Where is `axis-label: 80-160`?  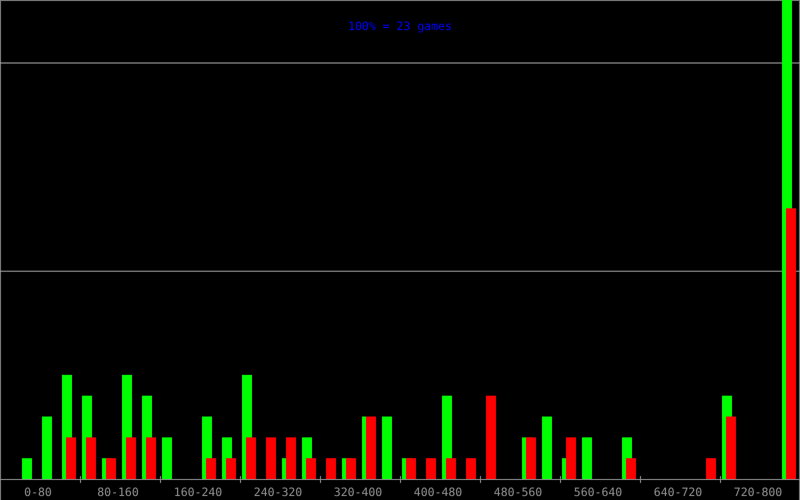 axis-label: 80-160 is located at coordinates (118, 492).